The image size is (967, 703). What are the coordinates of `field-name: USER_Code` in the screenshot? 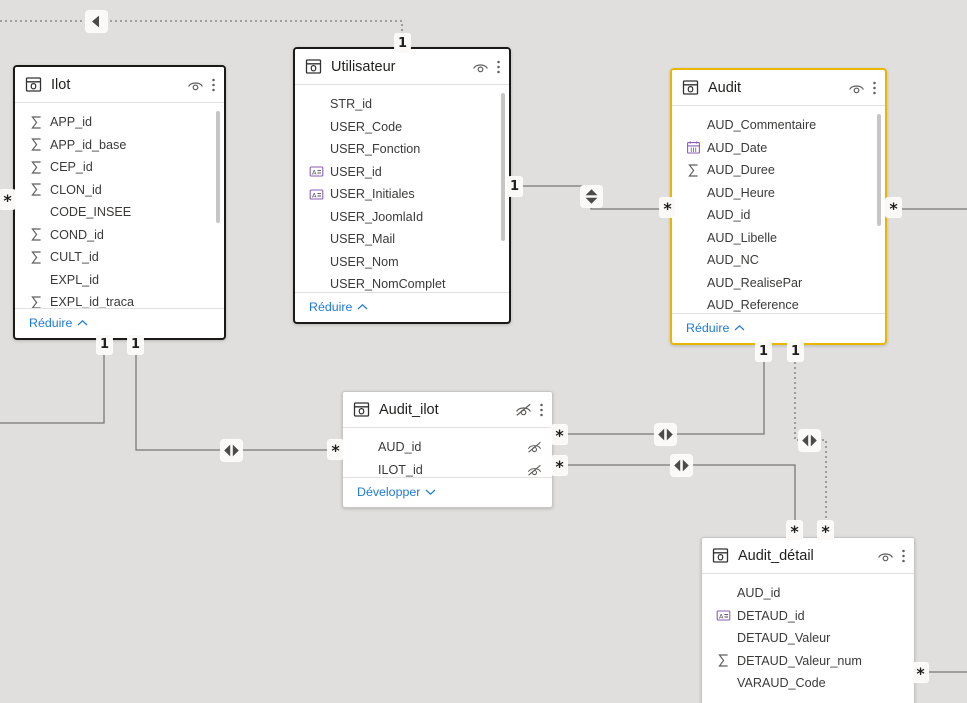 It's located at (366, 126).